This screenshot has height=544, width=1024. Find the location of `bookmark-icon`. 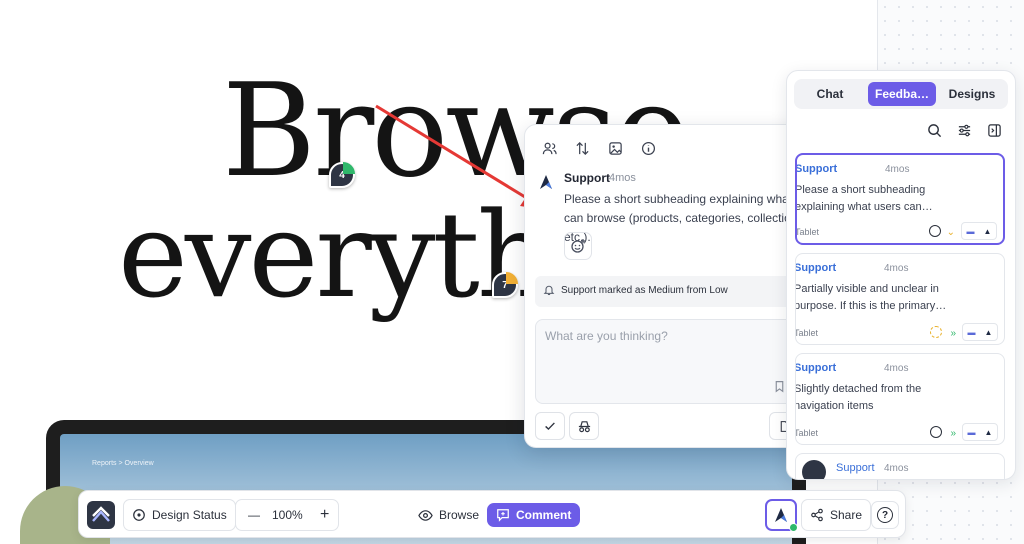

bookmark-icon is located at coordinates (779, 388).